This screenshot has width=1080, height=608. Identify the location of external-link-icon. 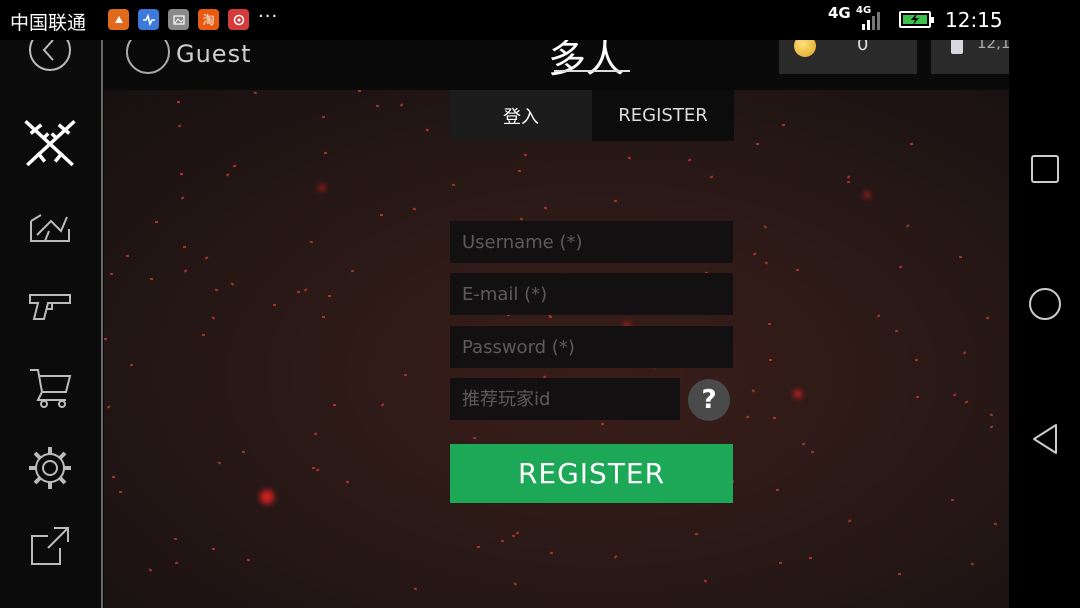
(50, 546).